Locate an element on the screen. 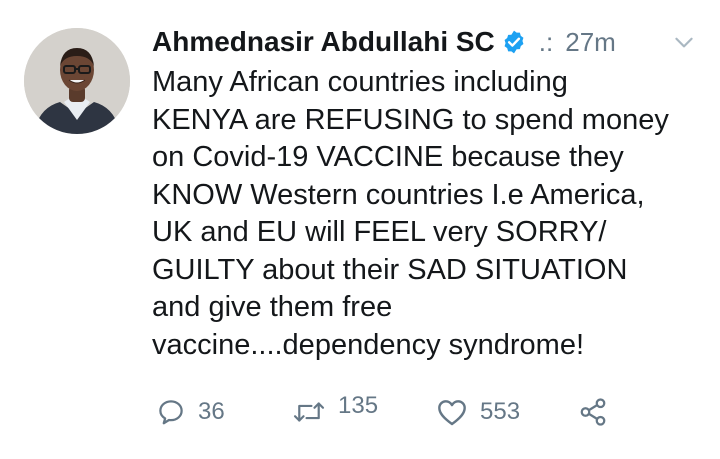  like-count: 553 is located at coordinates (500, 411).